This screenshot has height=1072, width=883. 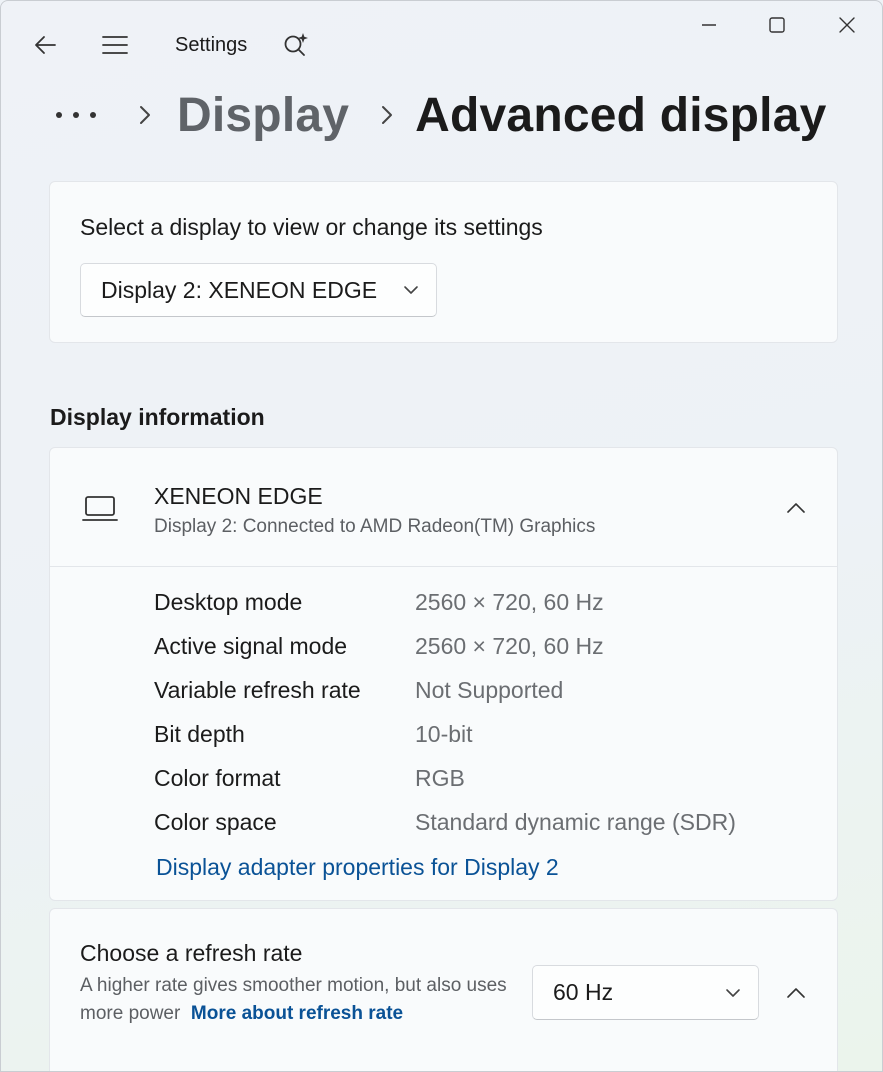 I want to click on property-row: Color space Standard dynamic range (SDR), so click(x=484, y=824).